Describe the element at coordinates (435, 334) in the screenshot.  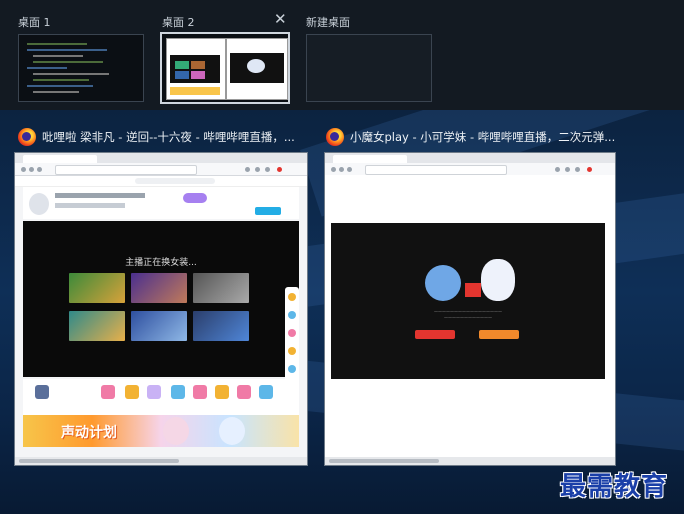
I see `reload-button` at that location.